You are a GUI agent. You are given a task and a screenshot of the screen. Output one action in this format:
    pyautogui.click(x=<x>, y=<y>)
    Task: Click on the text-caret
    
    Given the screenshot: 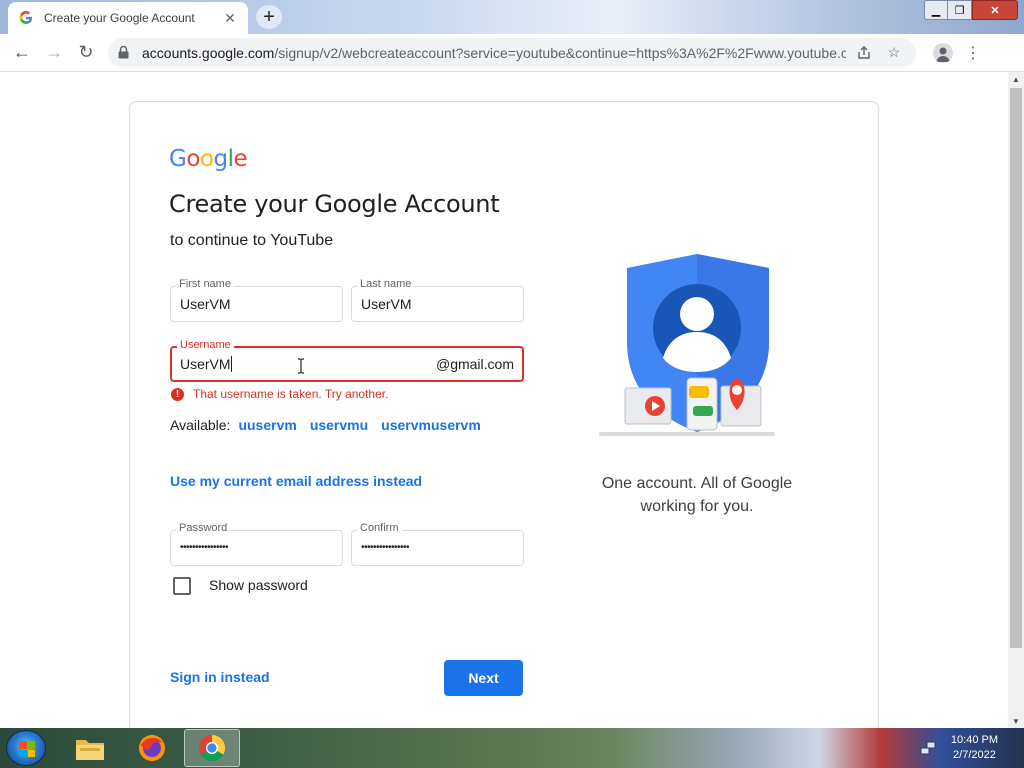 What is the action you would take?
    pyautogui.click(x=231, y=364)
    